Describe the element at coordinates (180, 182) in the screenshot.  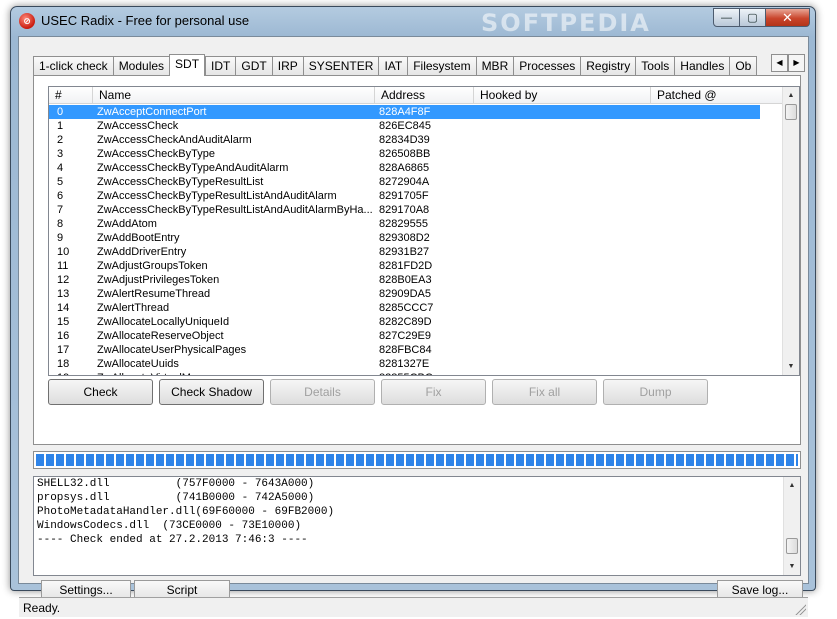
I see `cell-name: ZwAccessCheckByTypeResultList` at that location.